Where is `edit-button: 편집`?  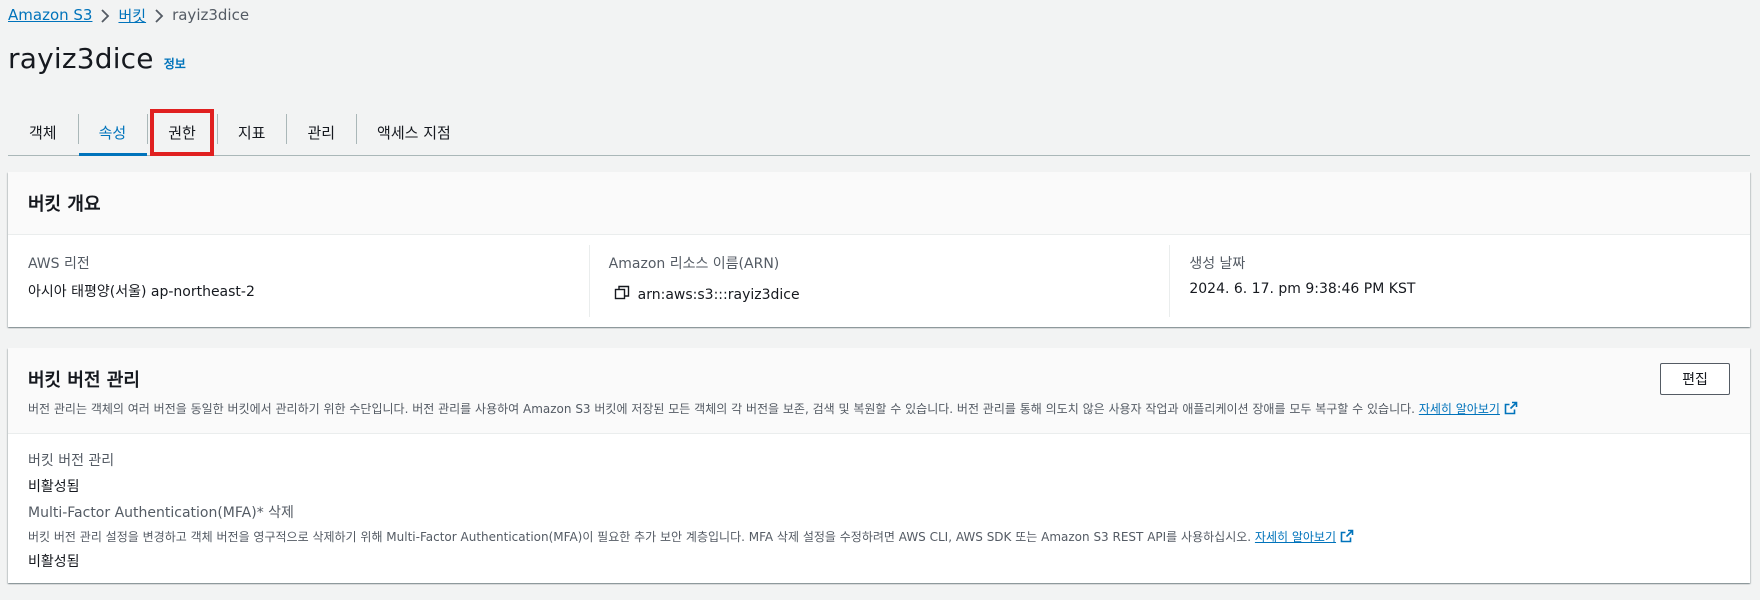
edit-button: 편집 is located at coordinates (1695, 379).